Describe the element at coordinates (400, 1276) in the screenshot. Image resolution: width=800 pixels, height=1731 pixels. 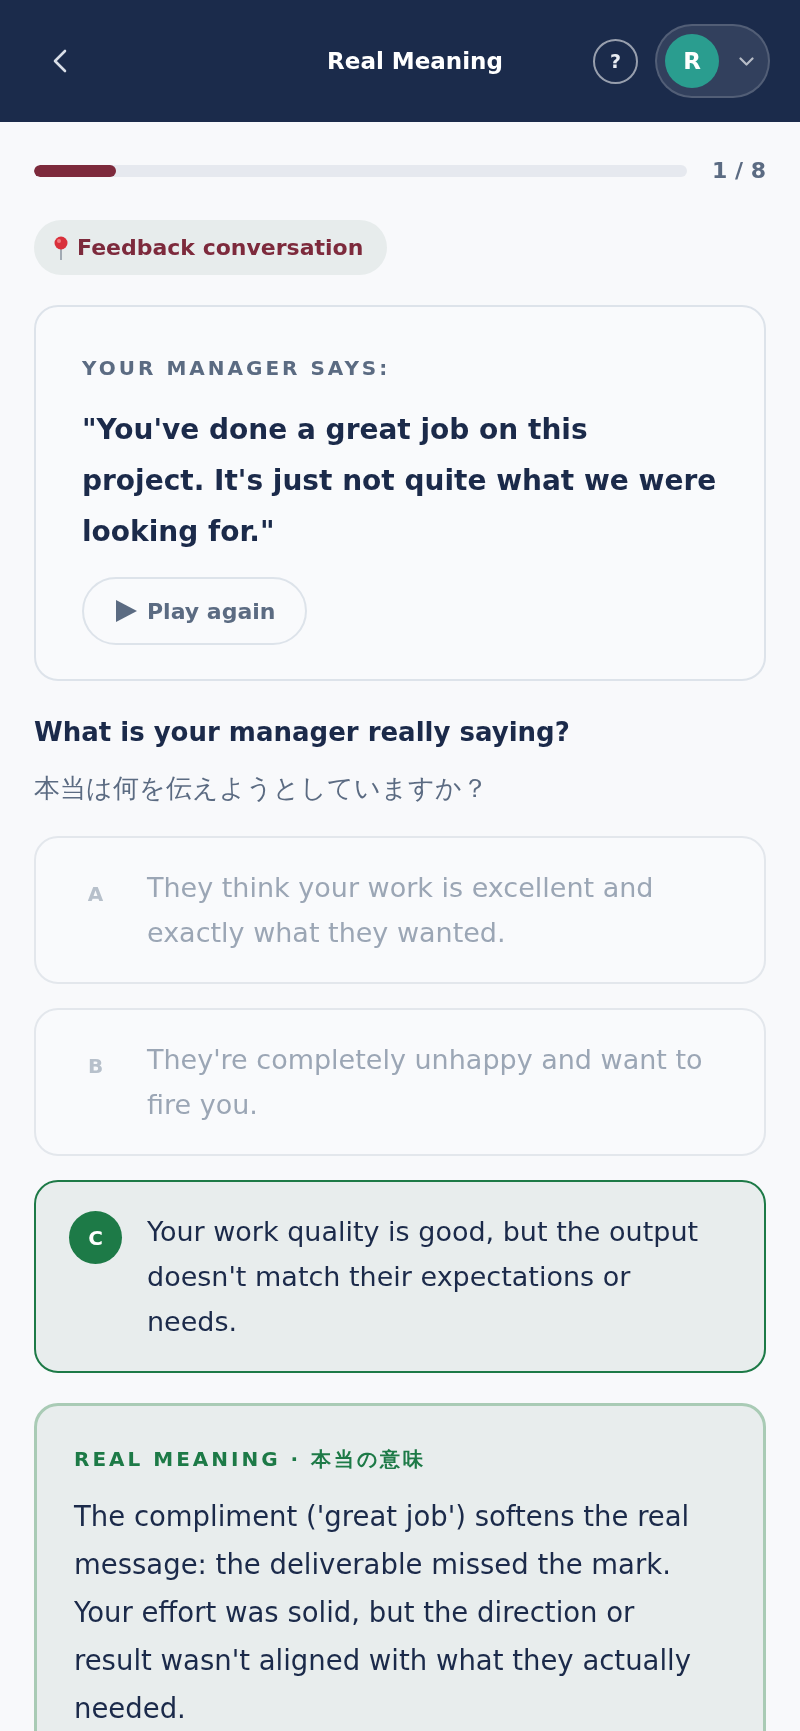
I see `answer-option: C Your work quality is good, but the output doesn't match their expectations or needs.` at that location.